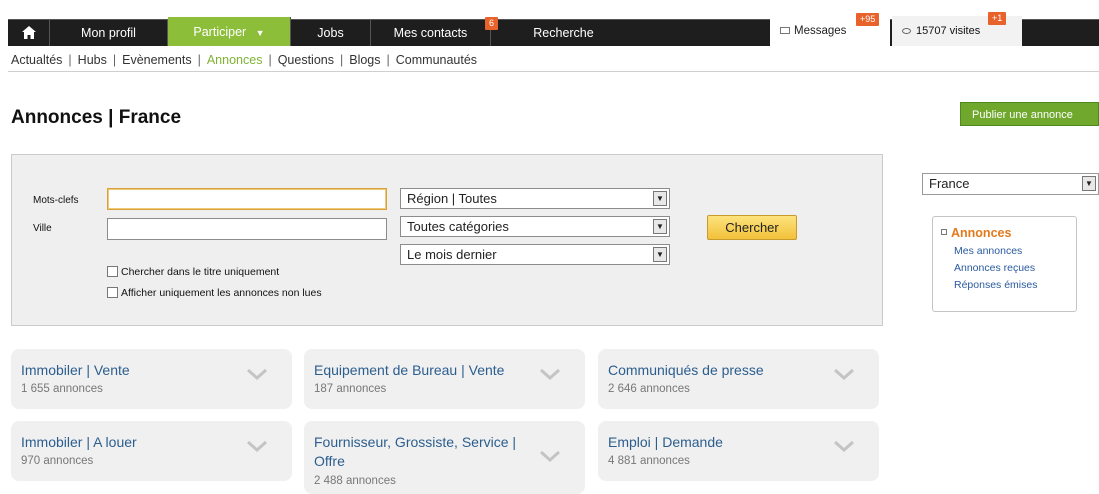 This screenshot has width=1099, height=494. I want to click on nav-mon-profil: Mon profil, so click(109, 33).